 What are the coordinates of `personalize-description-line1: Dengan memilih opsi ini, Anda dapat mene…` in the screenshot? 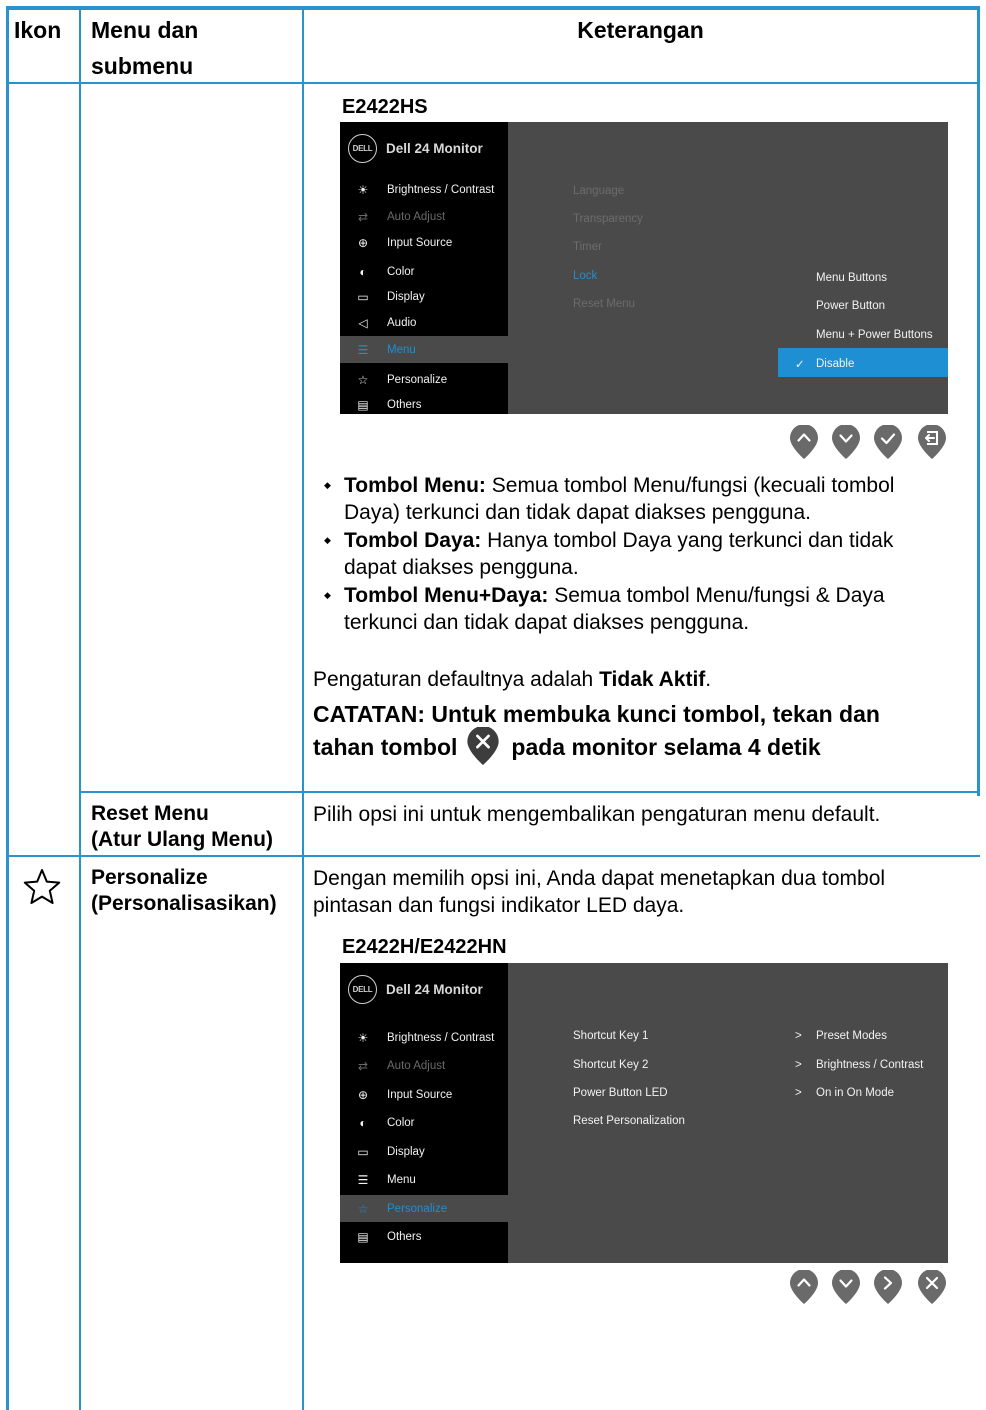 It's located at (599, 878).